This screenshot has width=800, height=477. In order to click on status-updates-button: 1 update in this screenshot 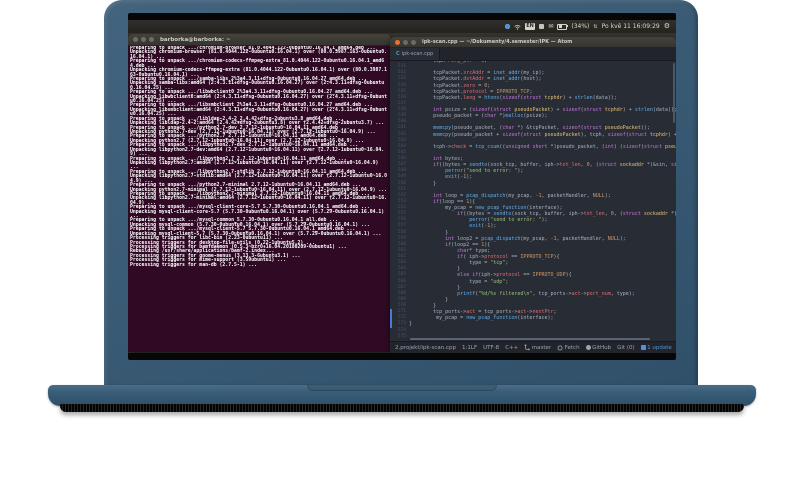, I will do `click(656, 348)`.